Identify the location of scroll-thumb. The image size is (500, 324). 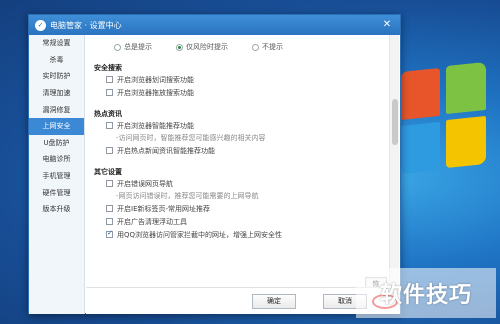
(395, 122).